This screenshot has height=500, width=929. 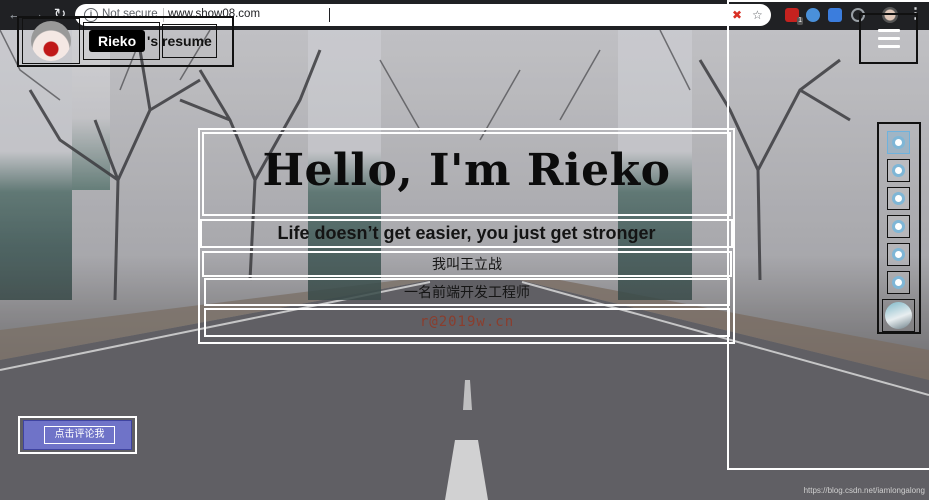 I want to click on avatar, so click(x=51, y=41).